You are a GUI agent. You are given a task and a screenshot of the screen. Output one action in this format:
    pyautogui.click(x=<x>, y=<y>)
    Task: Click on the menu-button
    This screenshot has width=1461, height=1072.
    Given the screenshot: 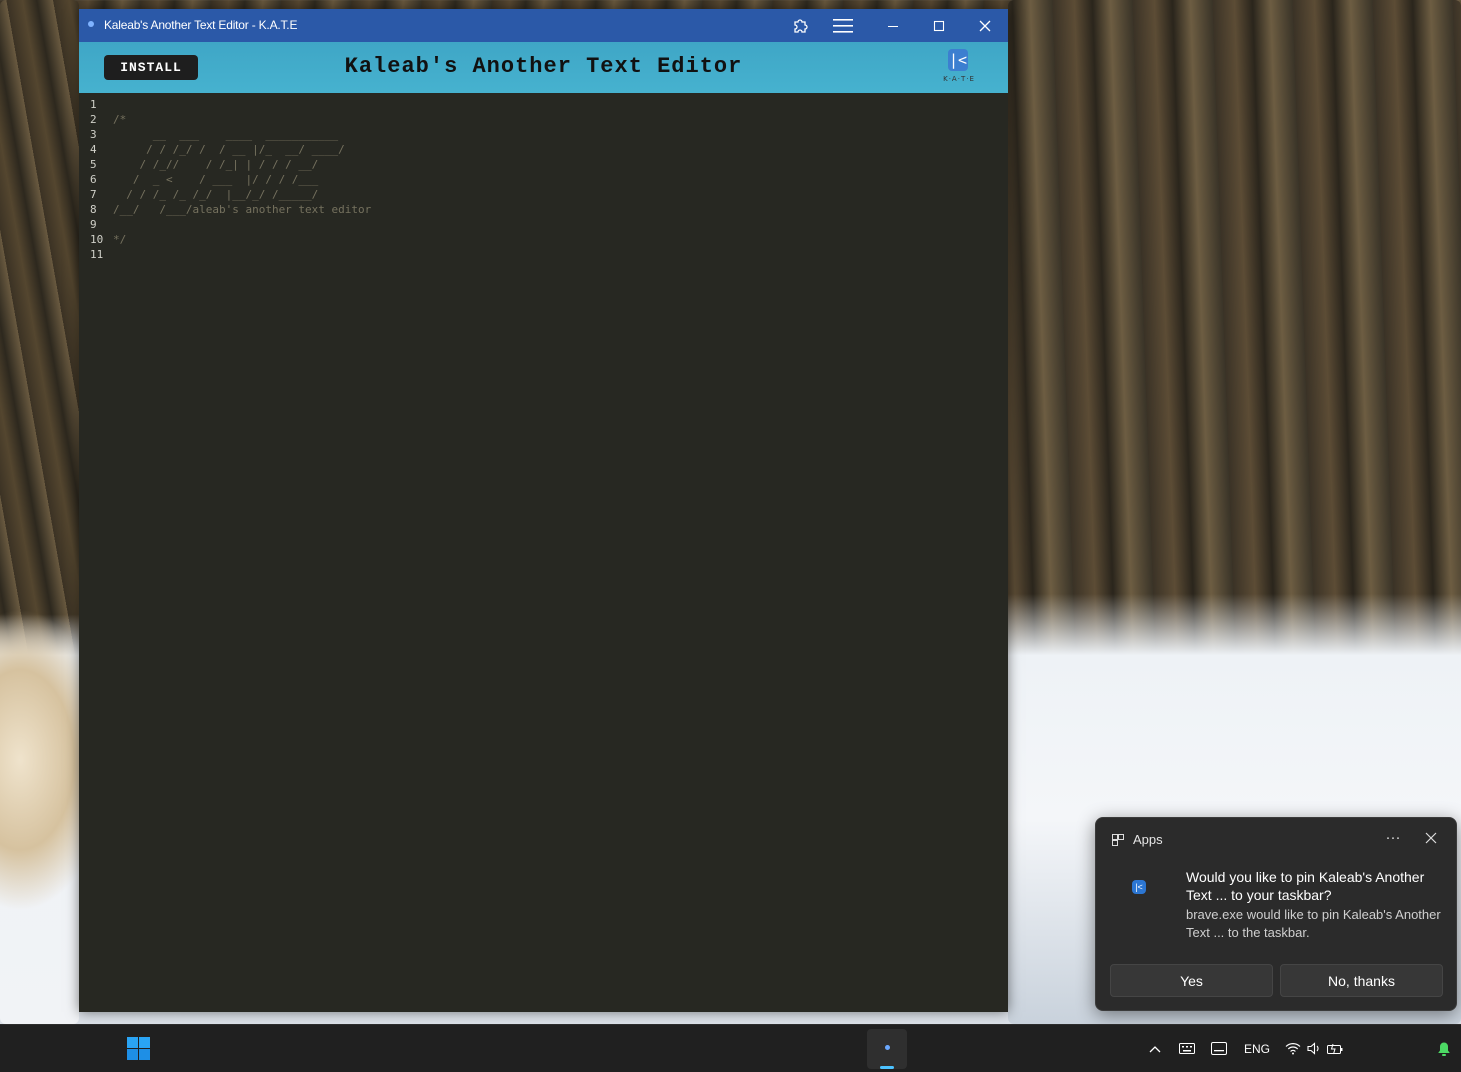 What is the action you would take?
    pyautogui.click(x=843, y=25)
    